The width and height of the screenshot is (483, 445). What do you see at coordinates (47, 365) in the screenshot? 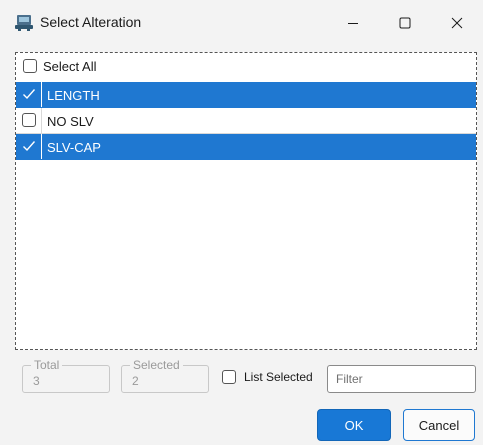
I see `total-label: Total` at bounding box center [47, 365].